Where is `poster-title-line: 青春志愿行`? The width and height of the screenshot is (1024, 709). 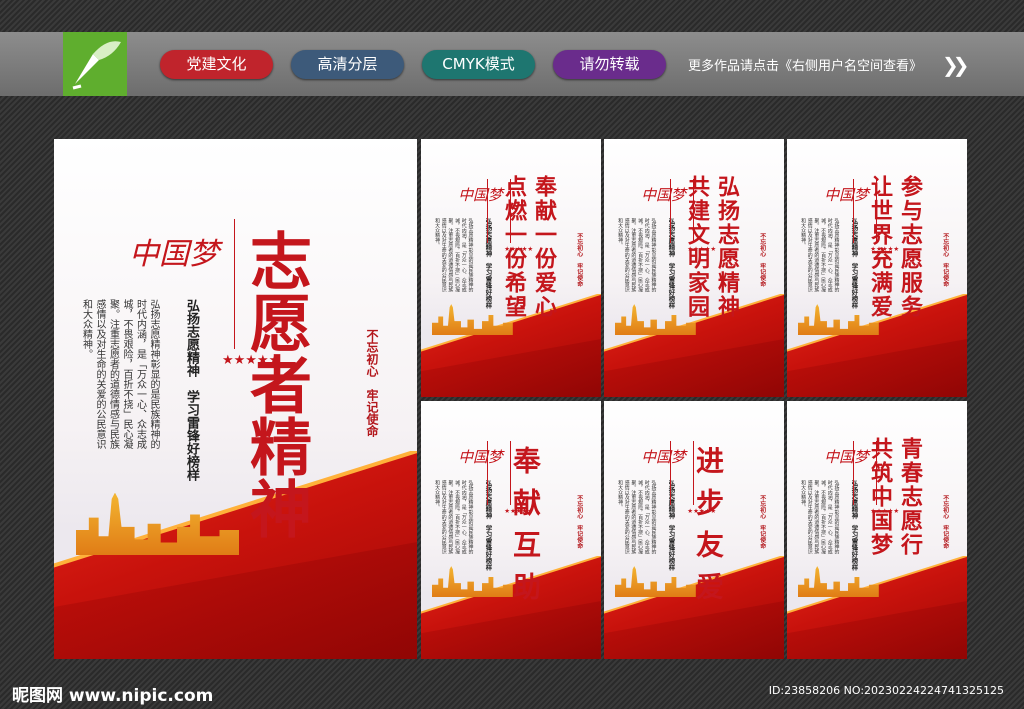
poster-title-line: 青春志愿行 is located at coordinates (910, 497).